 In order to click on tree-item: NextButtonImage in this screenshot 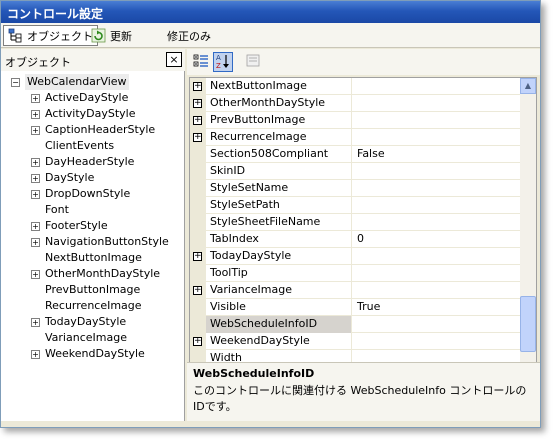, I will do `click(93, 258)`.